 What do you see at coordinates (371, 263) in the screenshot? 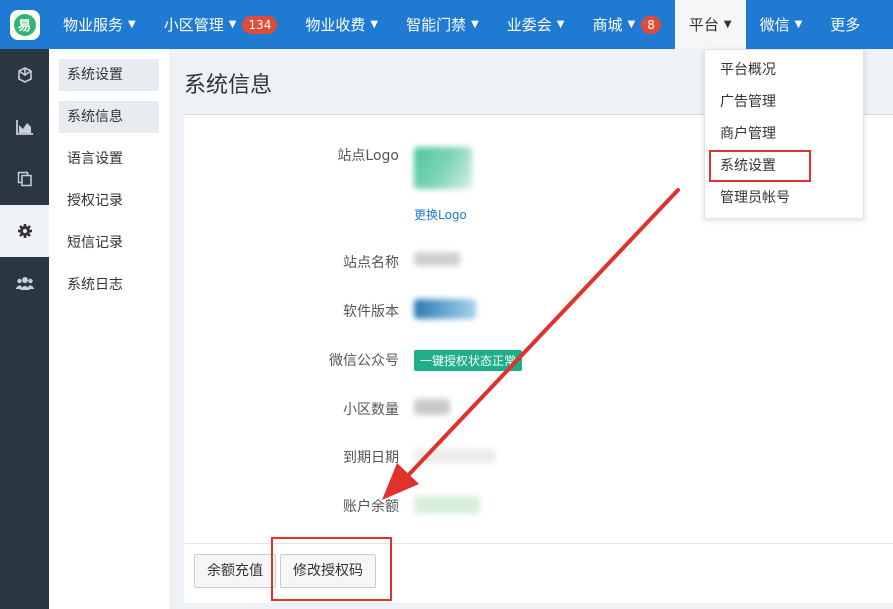
I see `site-name-label: 站点名称` at bounding box center [371, 263].